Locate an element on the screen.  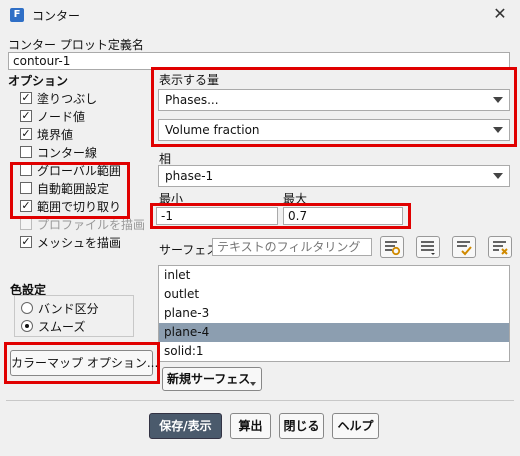
app-icon: F is located at coordinates (17, 15).